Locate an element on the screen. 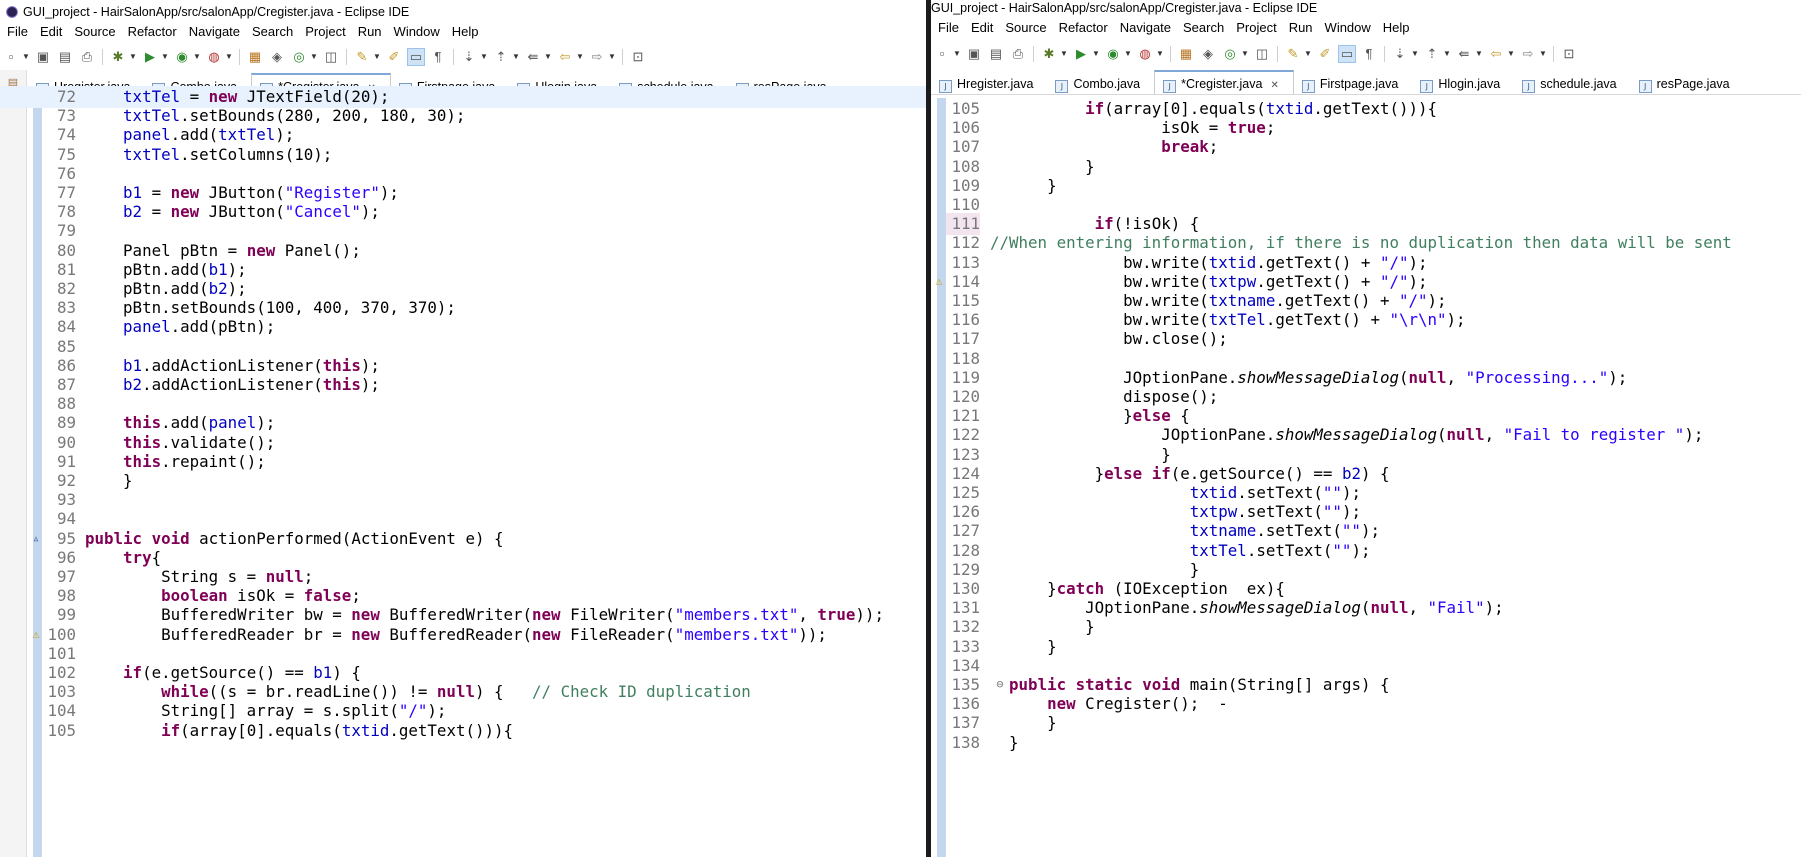 The width and height of the screenshot is (1801, 857). tab-respage-java: JresPage.java is located at coordinates (1687, 83).